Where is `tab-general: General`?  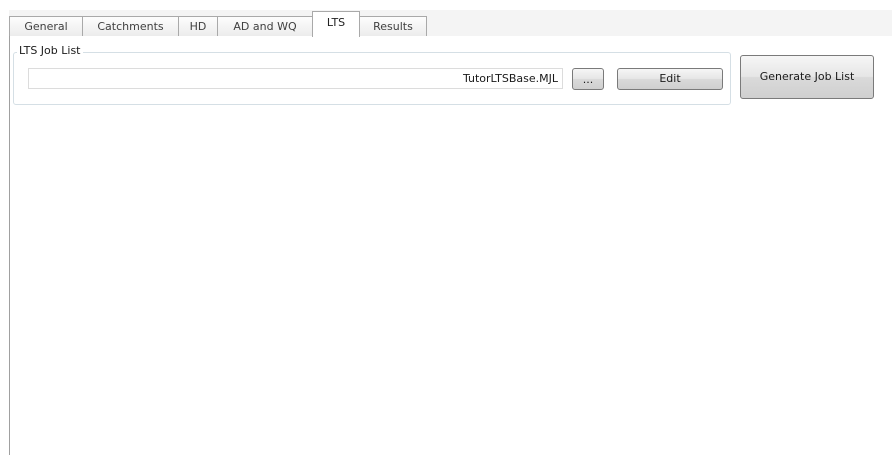
tab-general: General is located at coordinates (46, 26).